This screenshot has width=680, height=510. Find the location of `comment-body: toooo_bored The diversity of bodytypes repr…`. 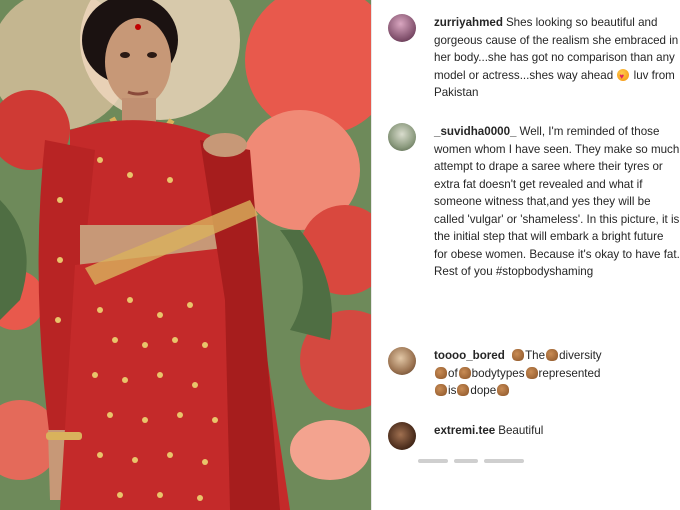

comment-body: toooo_bored The diversity of bodytypes repr… is located at coordinates (557, 373).